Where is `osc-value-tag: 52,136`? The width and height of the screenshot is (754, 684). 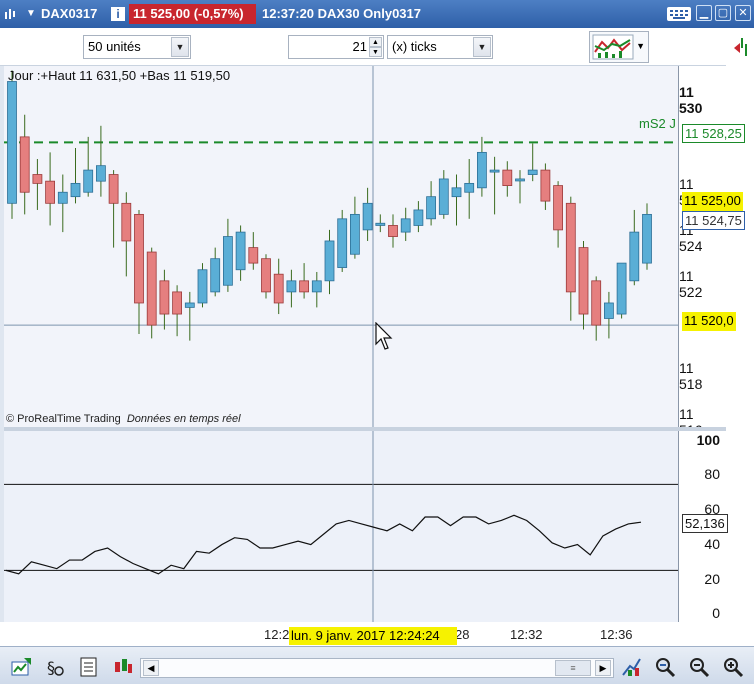 osc-value-tag: 52,136 is located at coordinates (705, 523).